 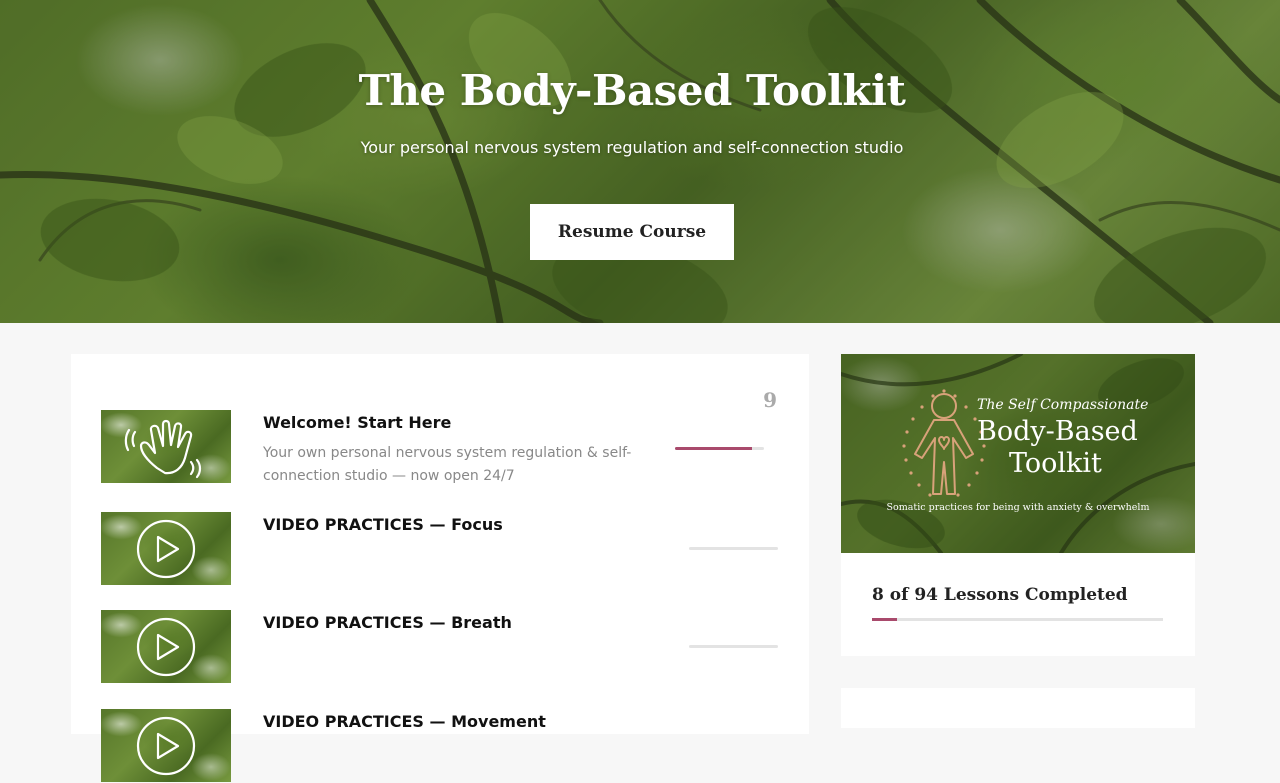 What do you see at coordinates (446, 746) in the screenshot?
I see `lesson-item-movement: VIDEO PRACTICES — Movement` at bounding box center [446, 746].